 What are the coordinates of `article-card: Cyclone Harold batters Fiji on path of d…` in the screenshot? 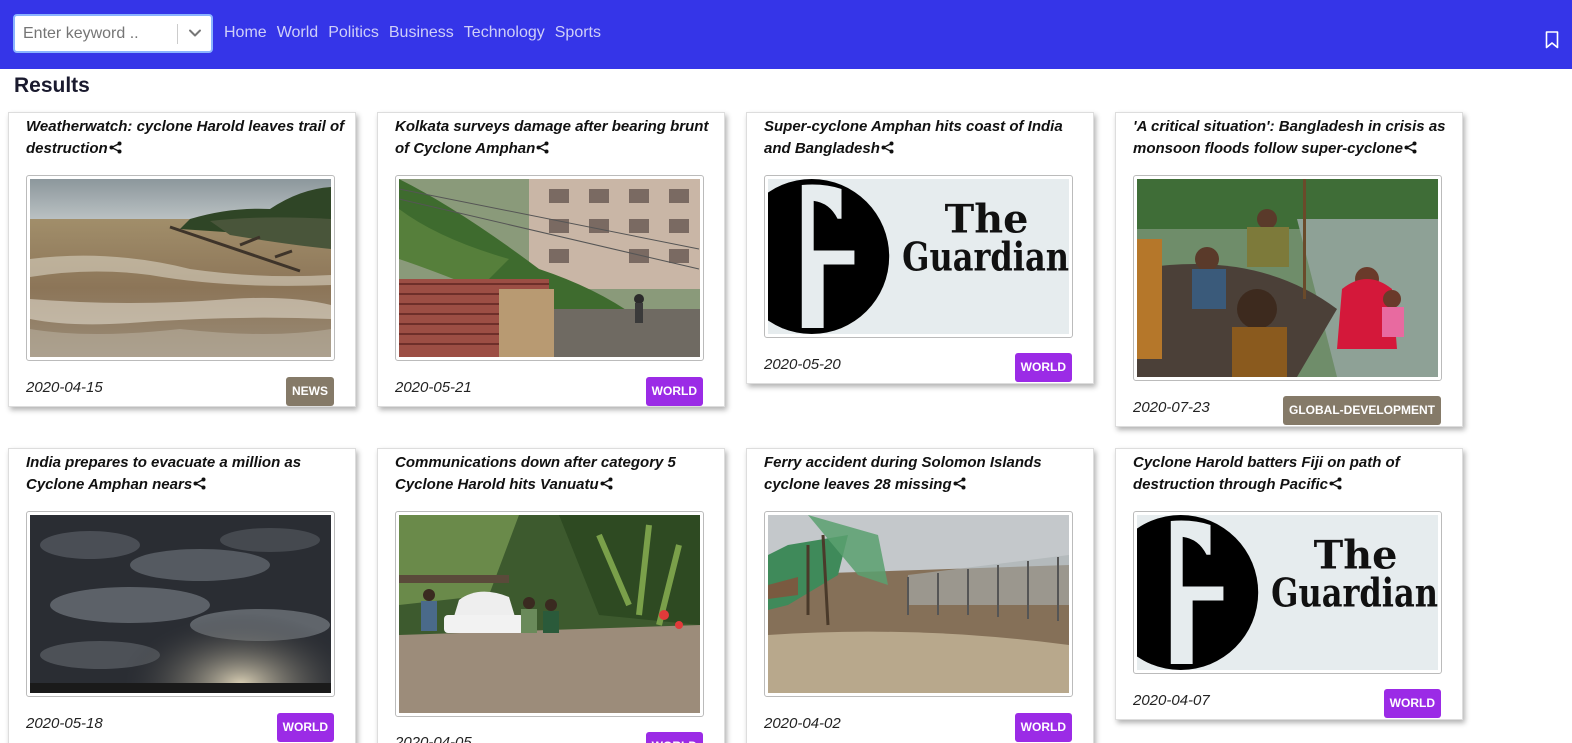 It's located at (1289, 584).